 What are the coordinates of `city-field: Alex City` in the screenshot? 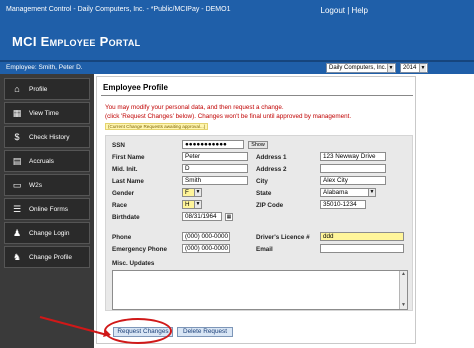 It's located at (353, 180).